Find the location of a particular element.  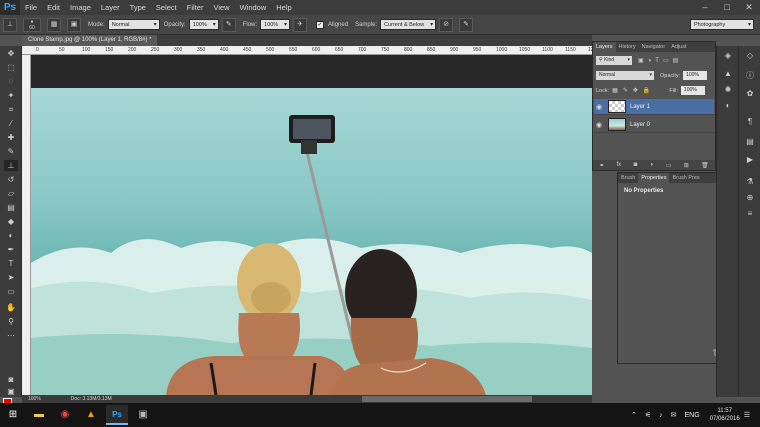

aligned-checkbox: ✓ is located at coordinates (320, 24).